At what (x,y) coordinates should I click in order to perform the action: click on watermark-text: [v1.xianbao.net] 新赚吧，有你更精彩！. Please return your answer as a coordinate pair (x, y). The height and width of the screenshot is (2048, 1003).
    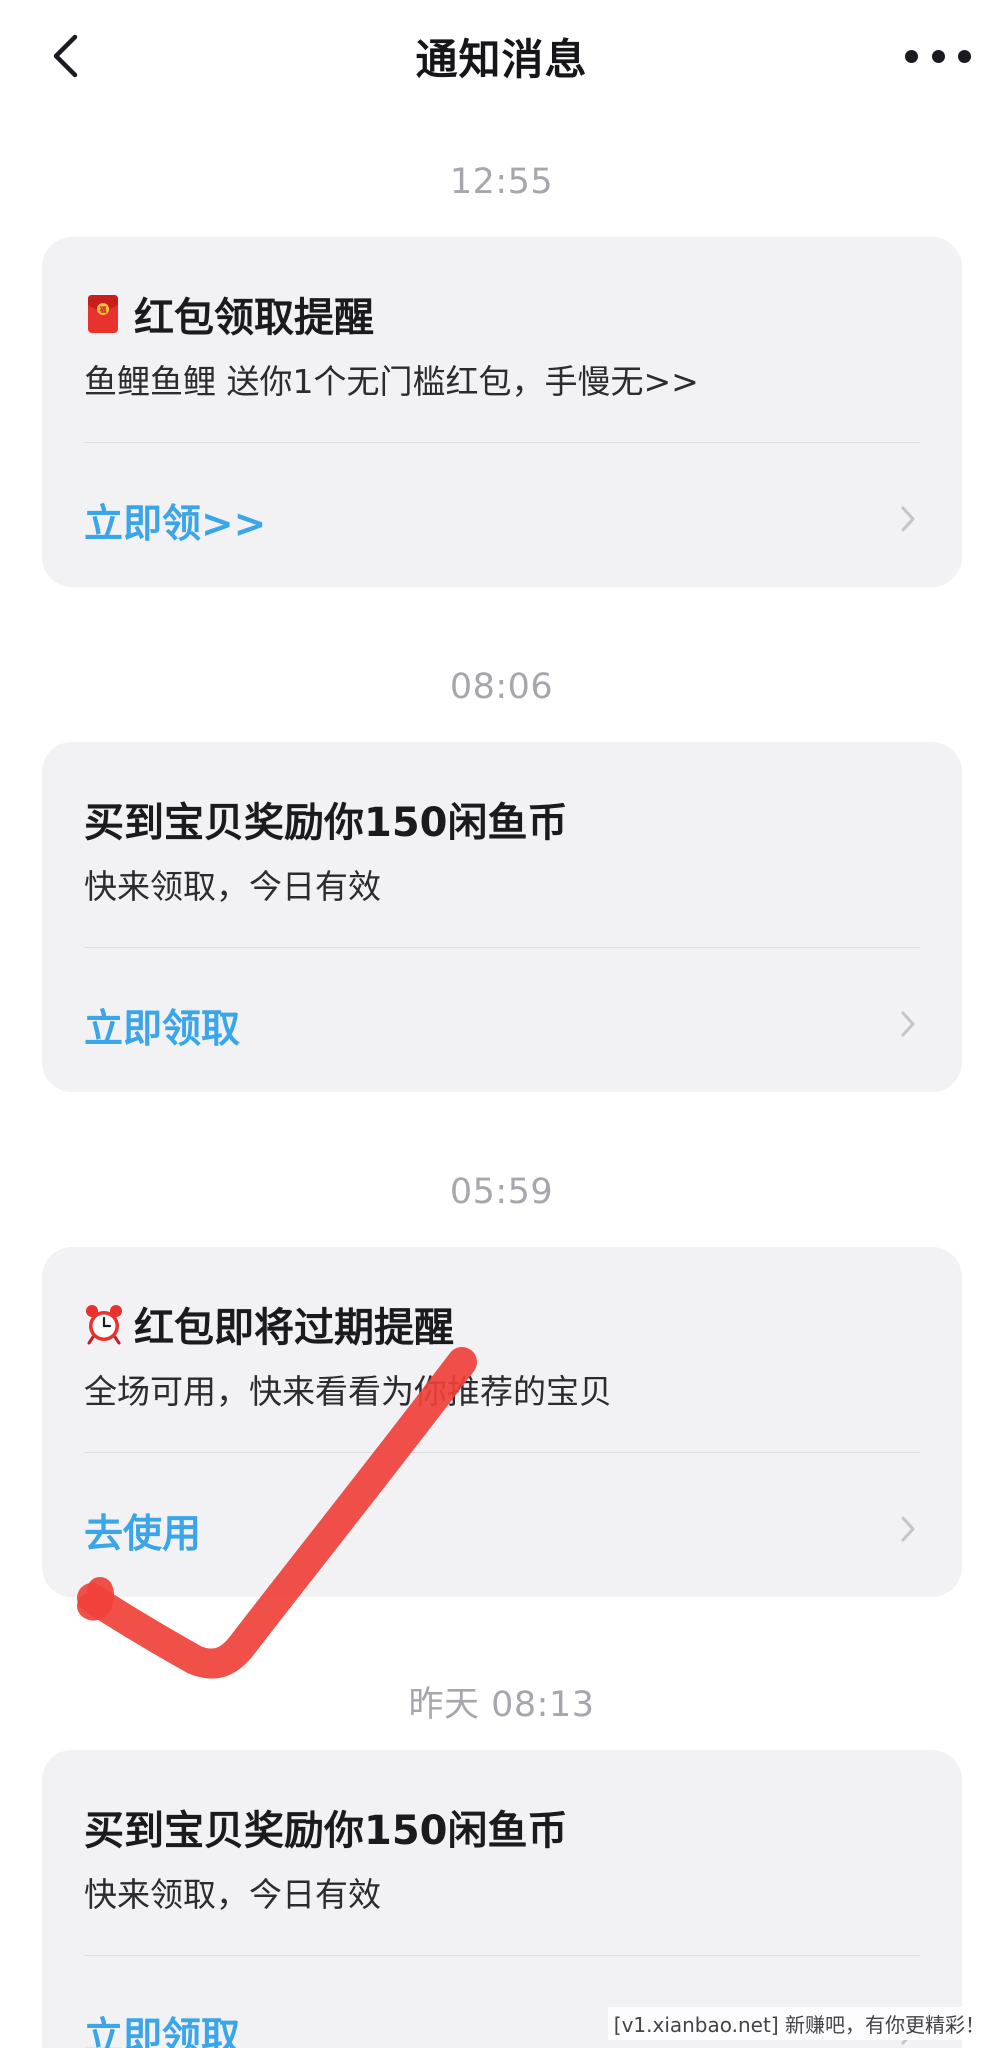
    Looking at the image, I should click on (799, 2023).